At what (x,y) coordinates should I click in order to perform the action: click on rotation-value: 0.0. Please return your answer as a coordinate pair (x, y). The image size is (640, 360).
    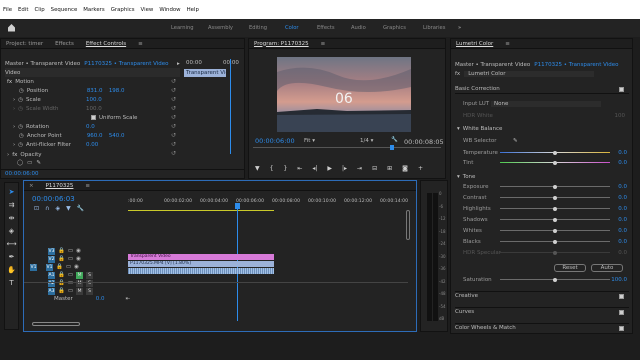
    Looking at the image, I should click on (90, 127).